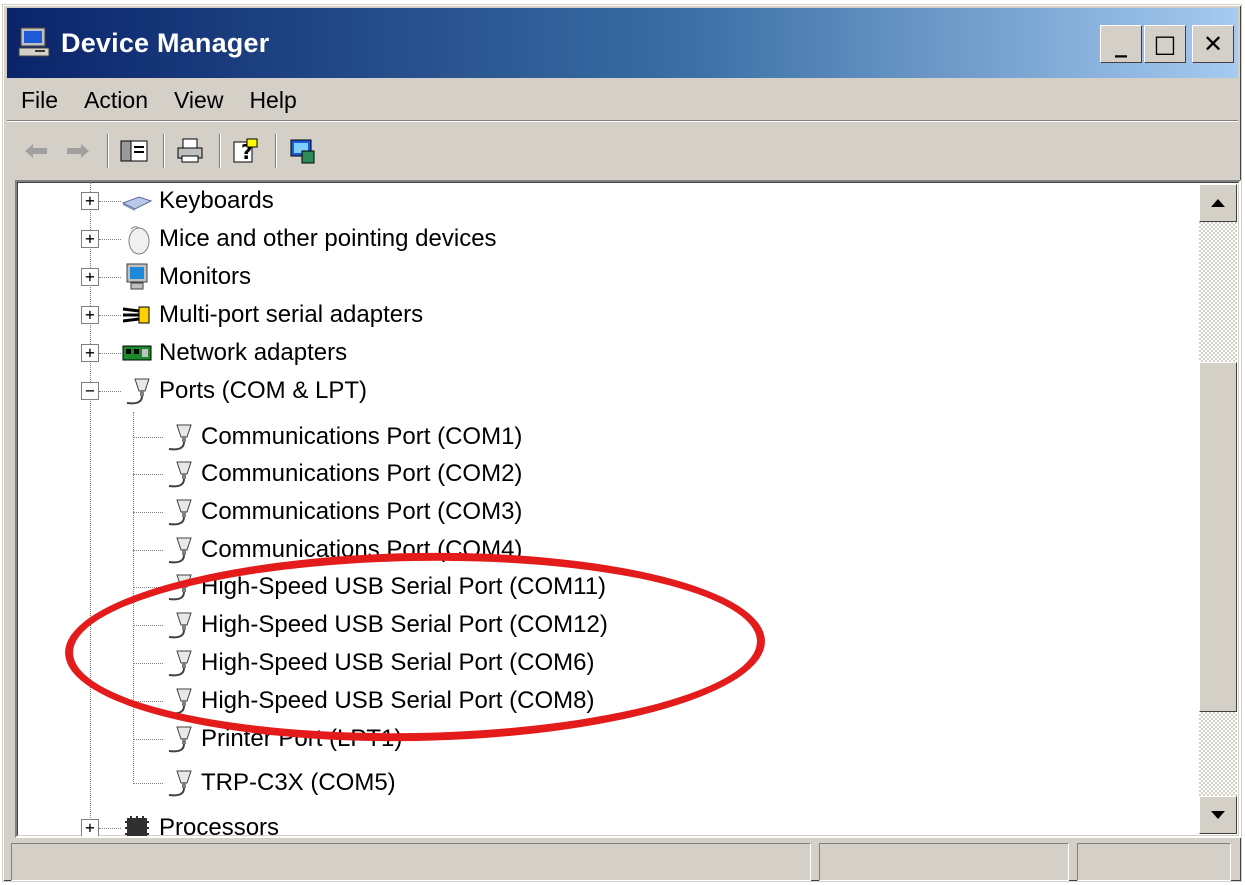 This screenshot has height=885, width=1245. Describe the element at coordinates (90, 277) in the screenshot. I see `expand-monitors-button: +` at that location.